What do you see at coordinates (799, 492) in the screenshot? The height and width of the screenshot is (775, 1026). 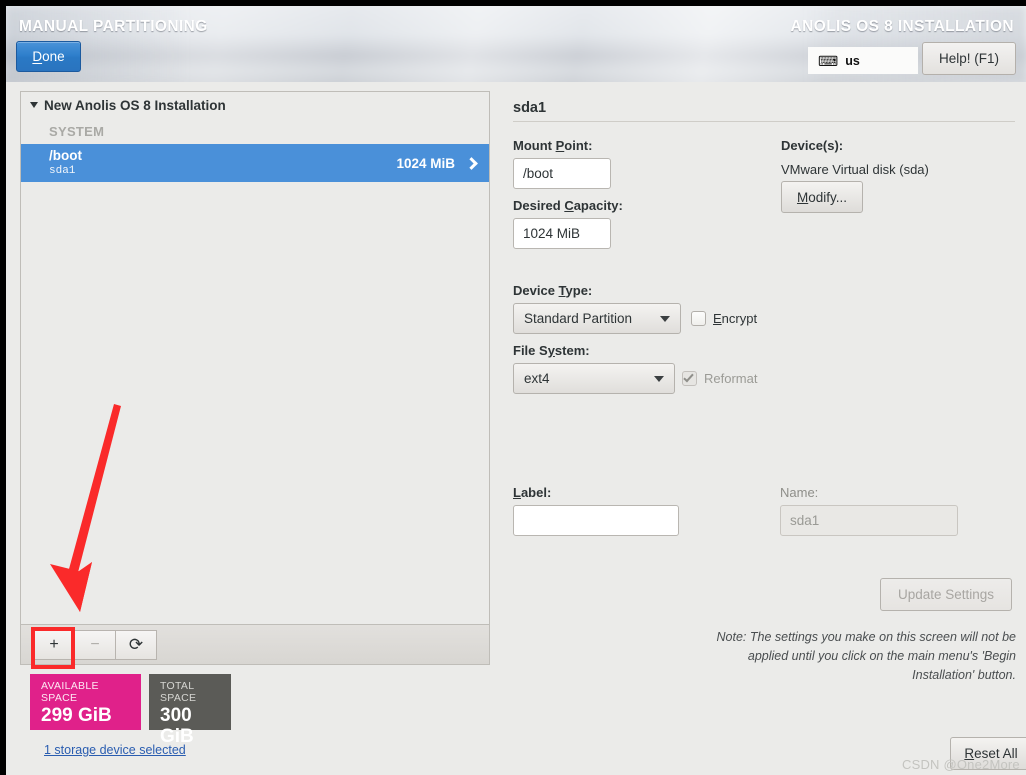 I see `name-field-label: Name:` at bounding box center [799, 492].